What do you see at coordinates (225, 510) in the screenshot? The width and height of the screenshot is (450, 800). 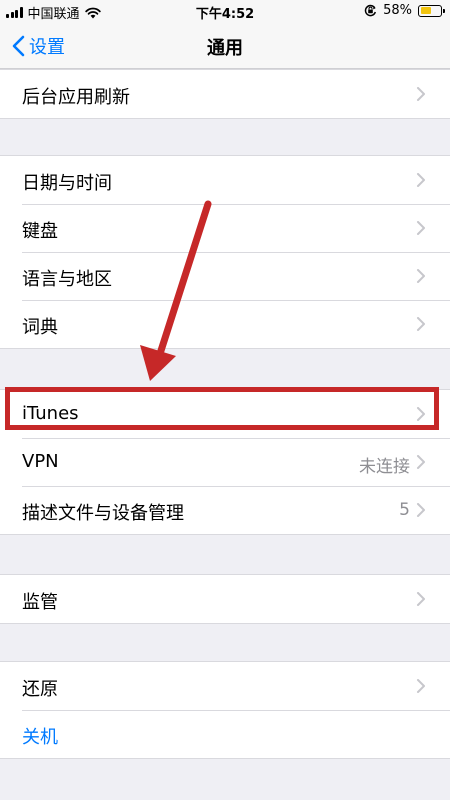 I see `row-profiles-device-management: 描述文件与设备管理 5` at bounding box center [225, 510].